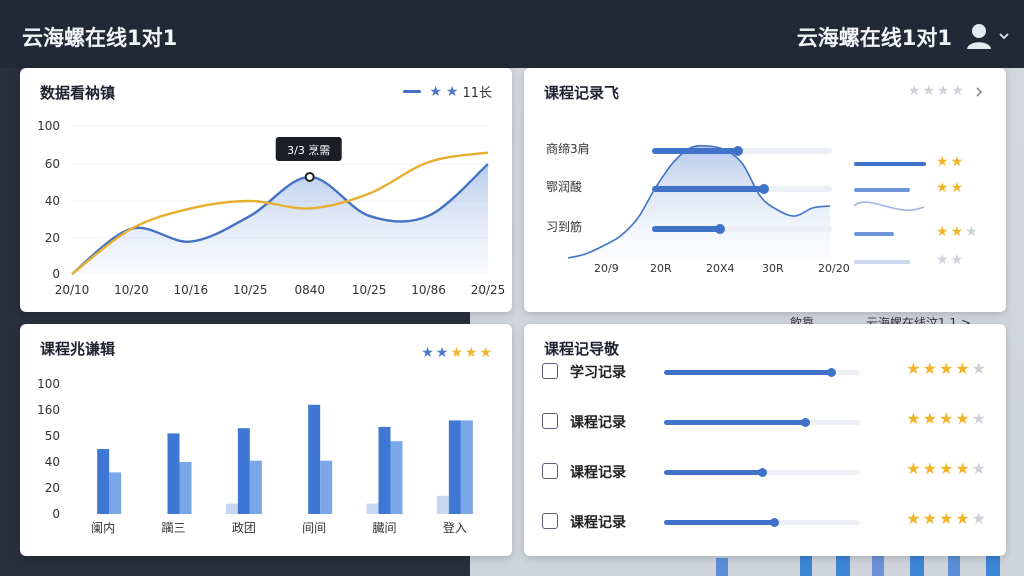 The width and height of the screenshot is (1024, 576). Describe the element at coordinates (1004, 36) in the screenshot. I see `chevron-down-icon` at that location.